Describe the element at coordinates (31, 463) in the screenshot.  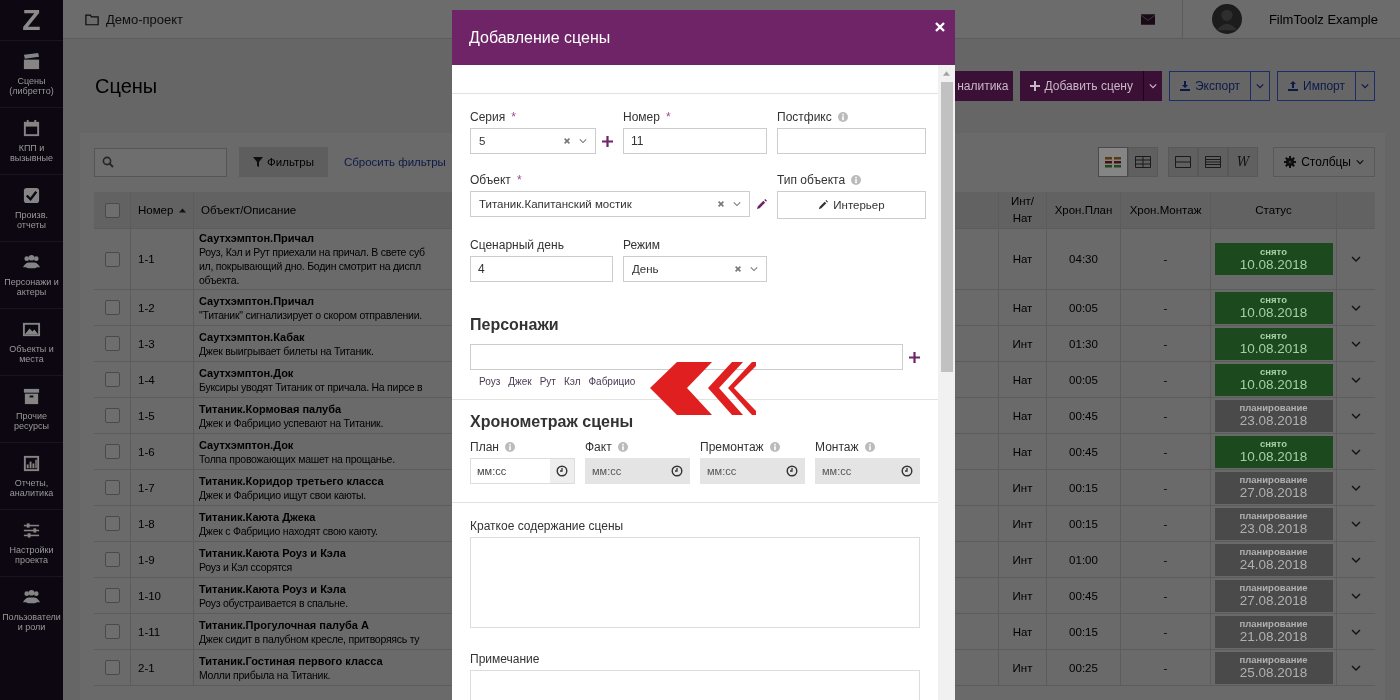
I see `chart-icon` at that location.